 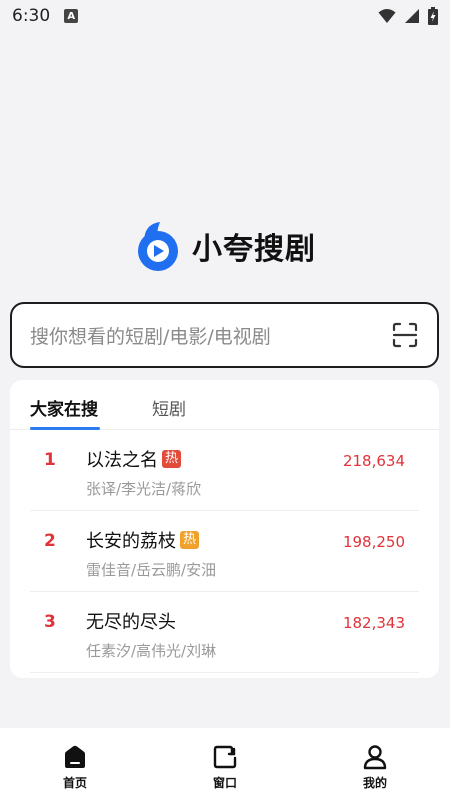 I want to click on tab-trending: 大家在搜, so click(x=64, y=407).